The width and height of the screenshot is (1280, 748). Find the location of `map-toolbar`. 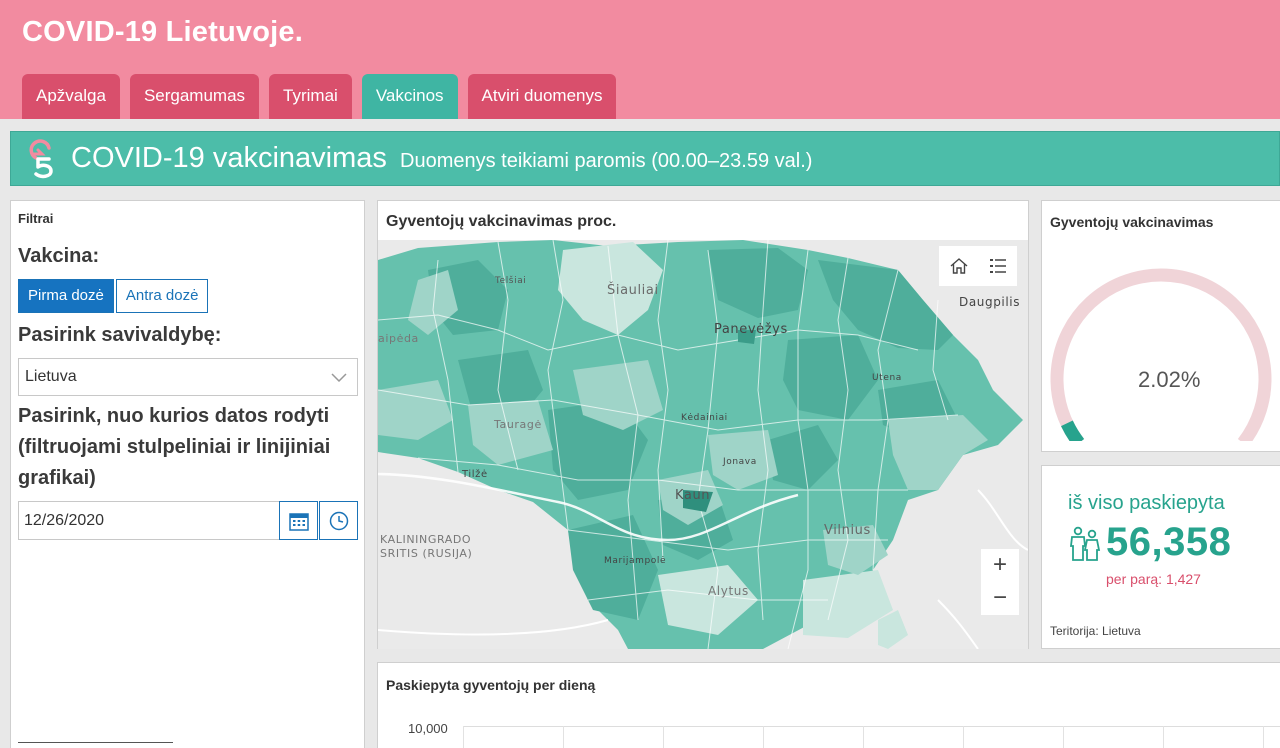

map-toolbar is located at coordinates (978, 266).